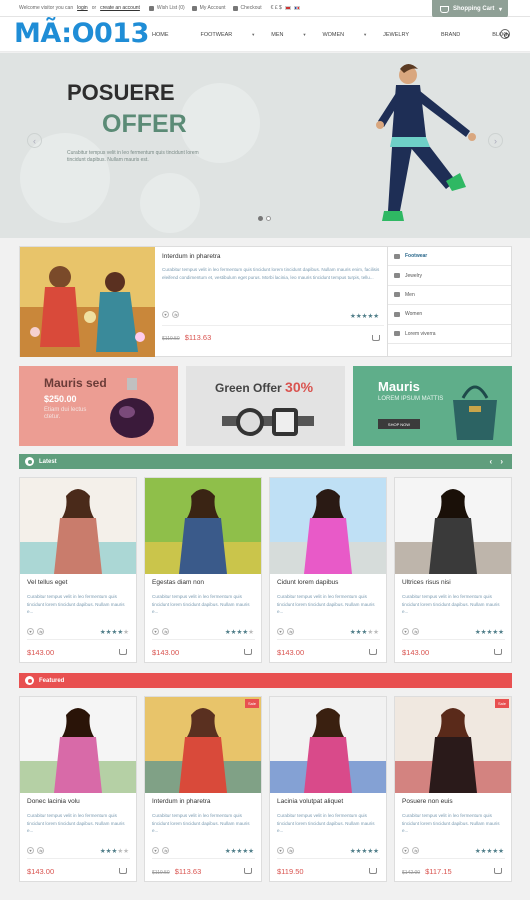 Image resolution: width=530 pixels, height=900 pixels. What do you see at coordinates (120, 8) in the screenshot?
I see `create-account-link: create an account` at bounding box center [120, 8].